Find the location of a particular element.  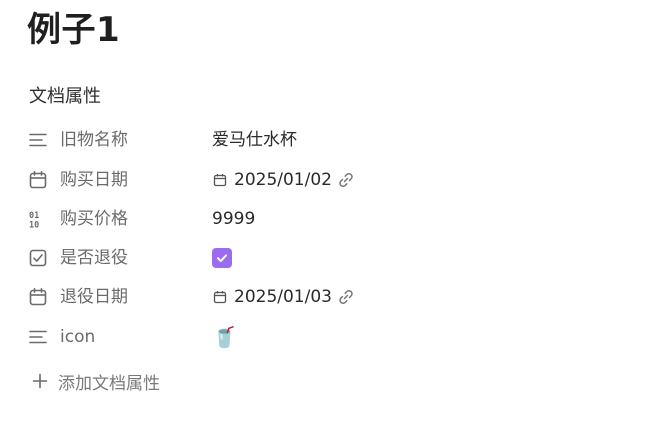

property-value: 爱马仕水杯 is located at coordinates (254, 140).